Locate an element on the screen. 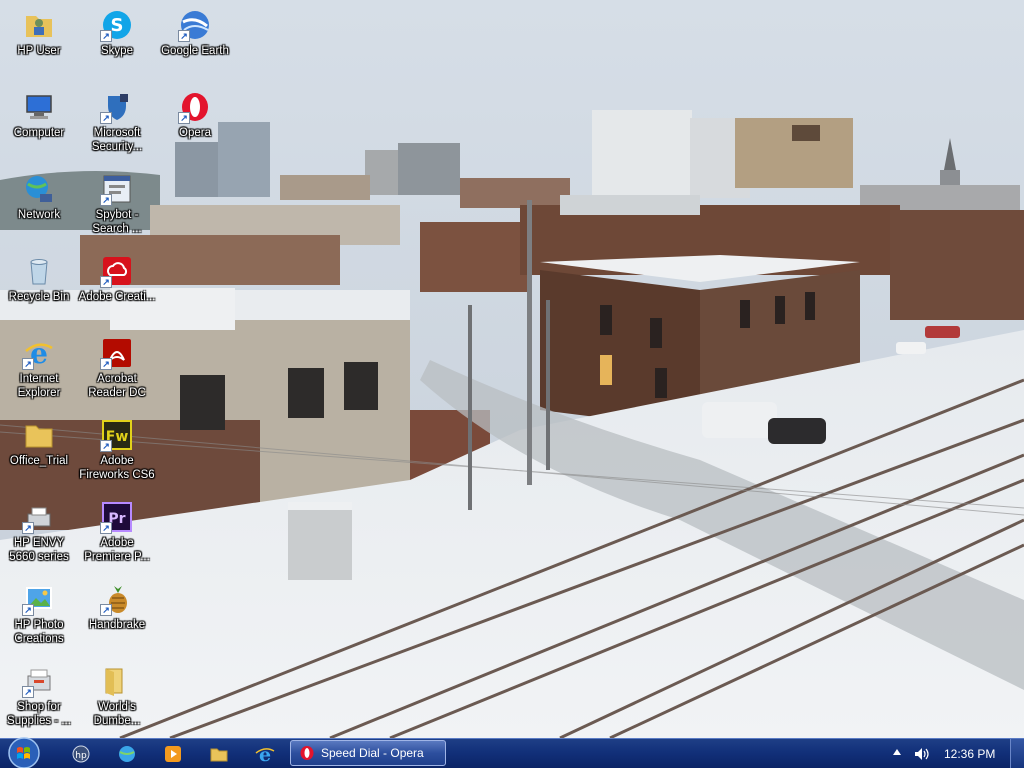 This screenshot has height=768, width=1024. network-icon is located at coordinates (39, 189).